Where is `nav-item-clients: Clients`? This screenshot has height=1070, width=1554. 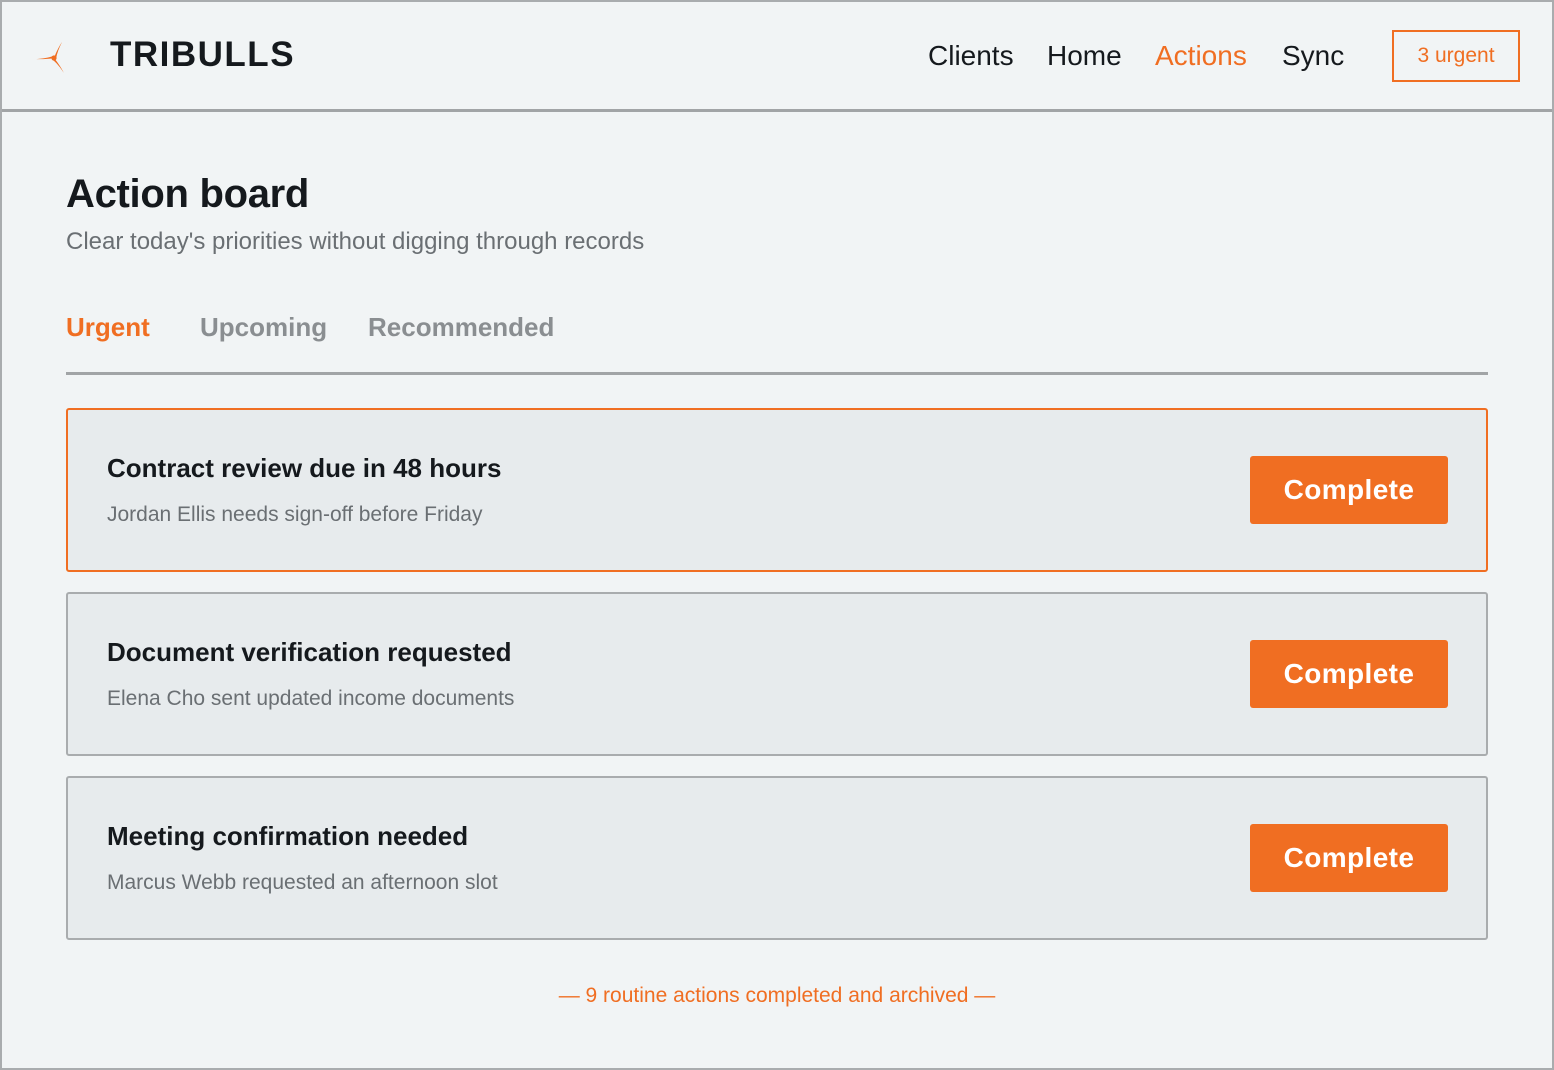 nav-item-clients: Clients is located at coordinates (971, 56).